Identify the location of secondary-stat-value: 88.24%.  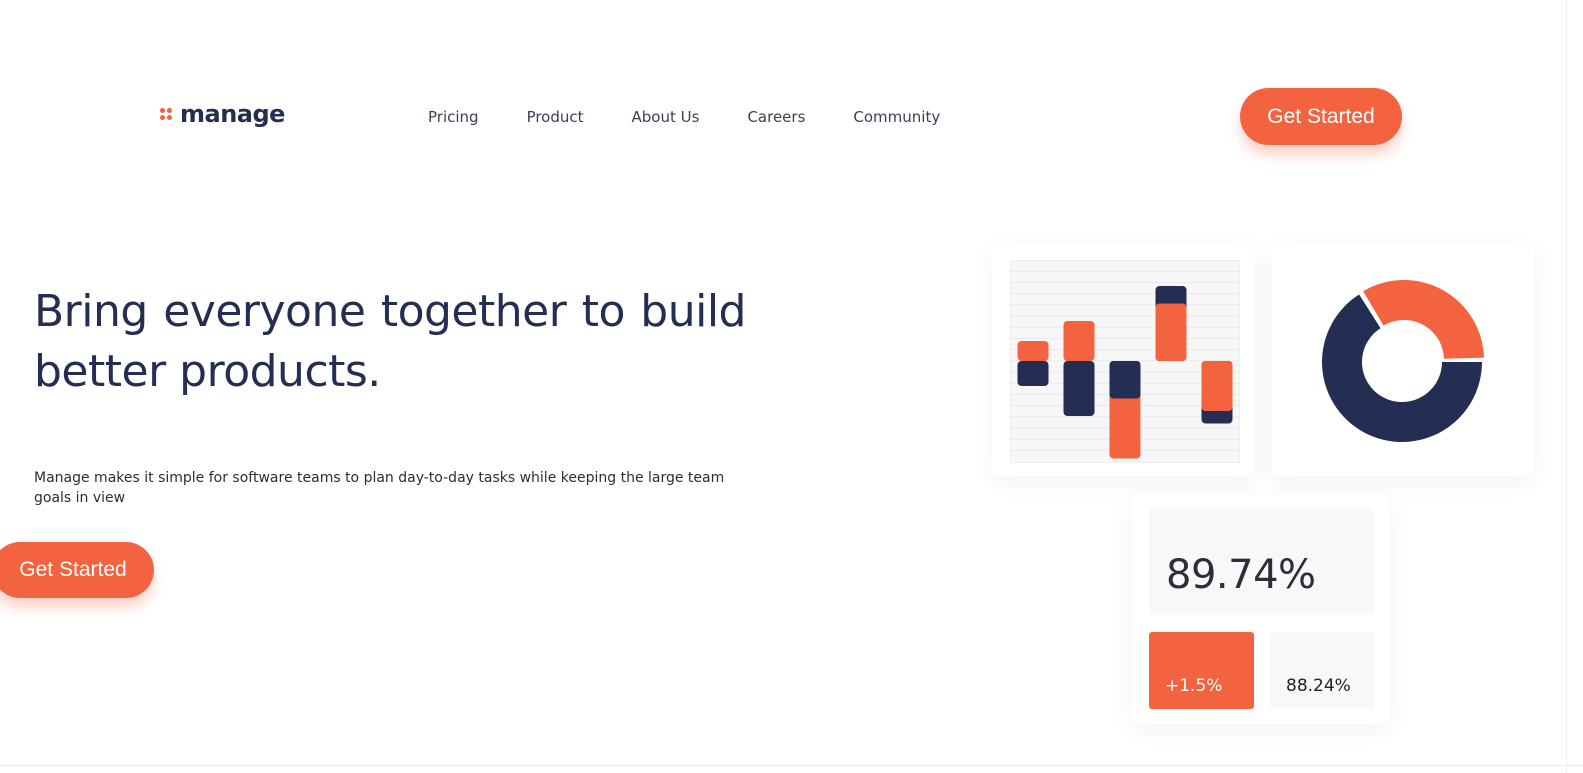
(1318, 686).